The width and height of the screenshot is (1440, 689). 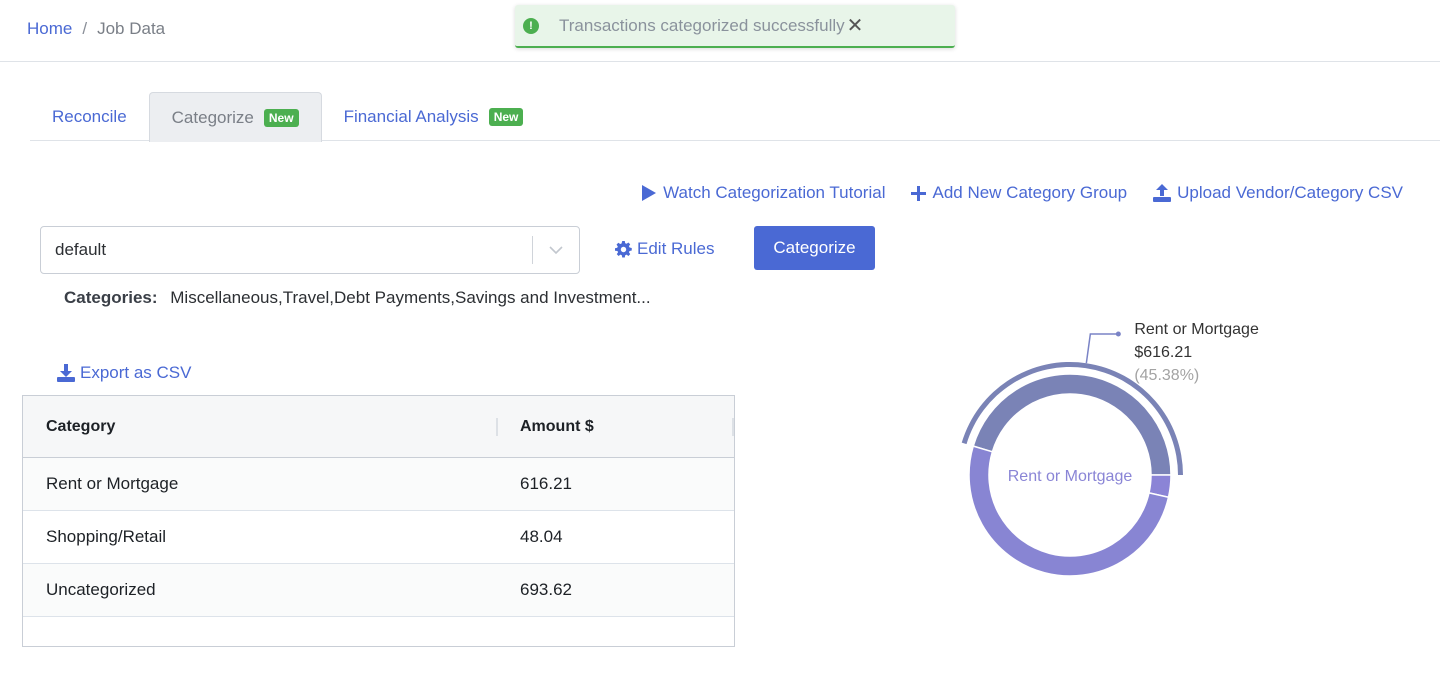 I want to click on cell-category: Rent or Mortgage, so click(x=112, y=483).